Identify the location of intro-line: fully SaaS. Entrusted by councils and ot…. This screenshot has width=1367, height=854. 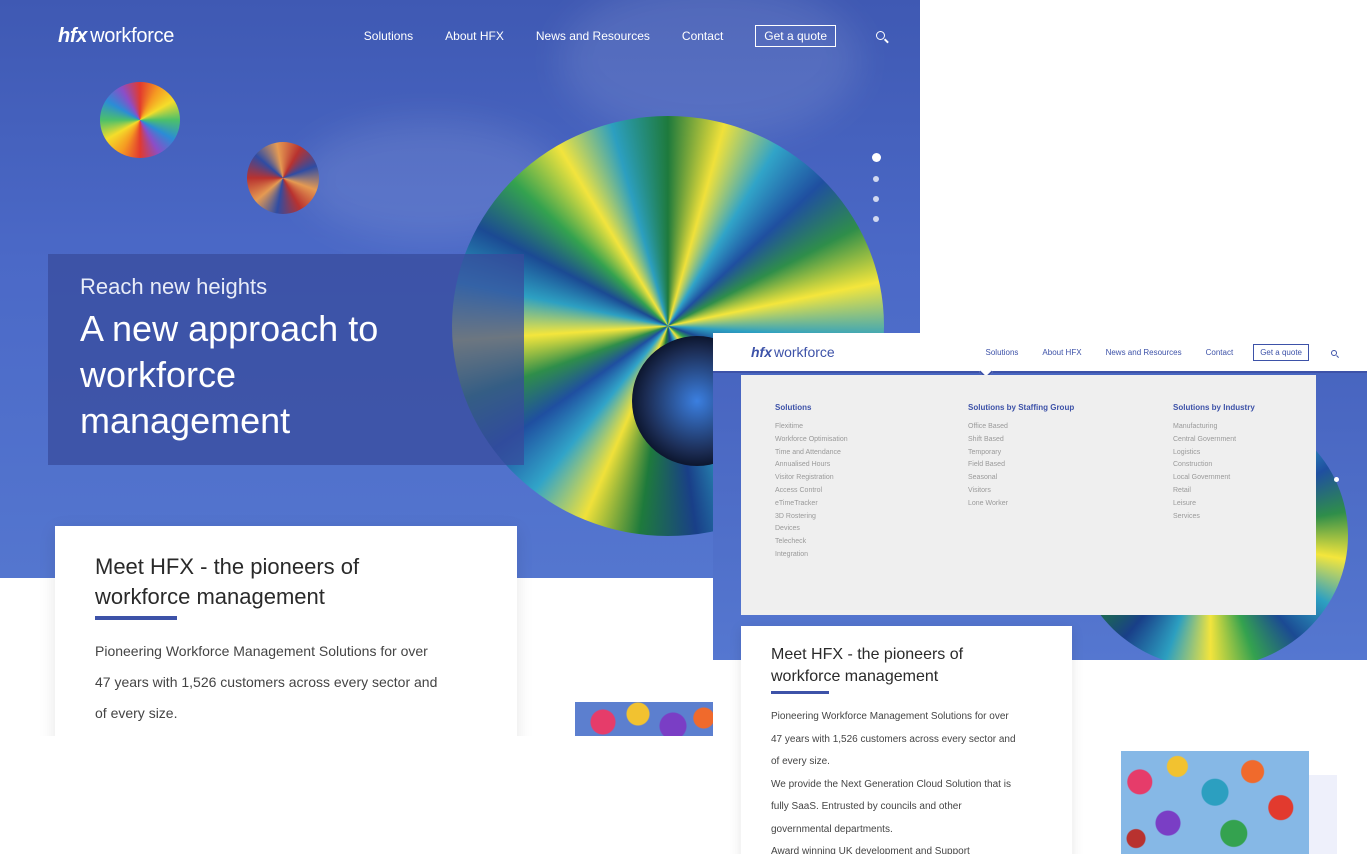
(866, 806).